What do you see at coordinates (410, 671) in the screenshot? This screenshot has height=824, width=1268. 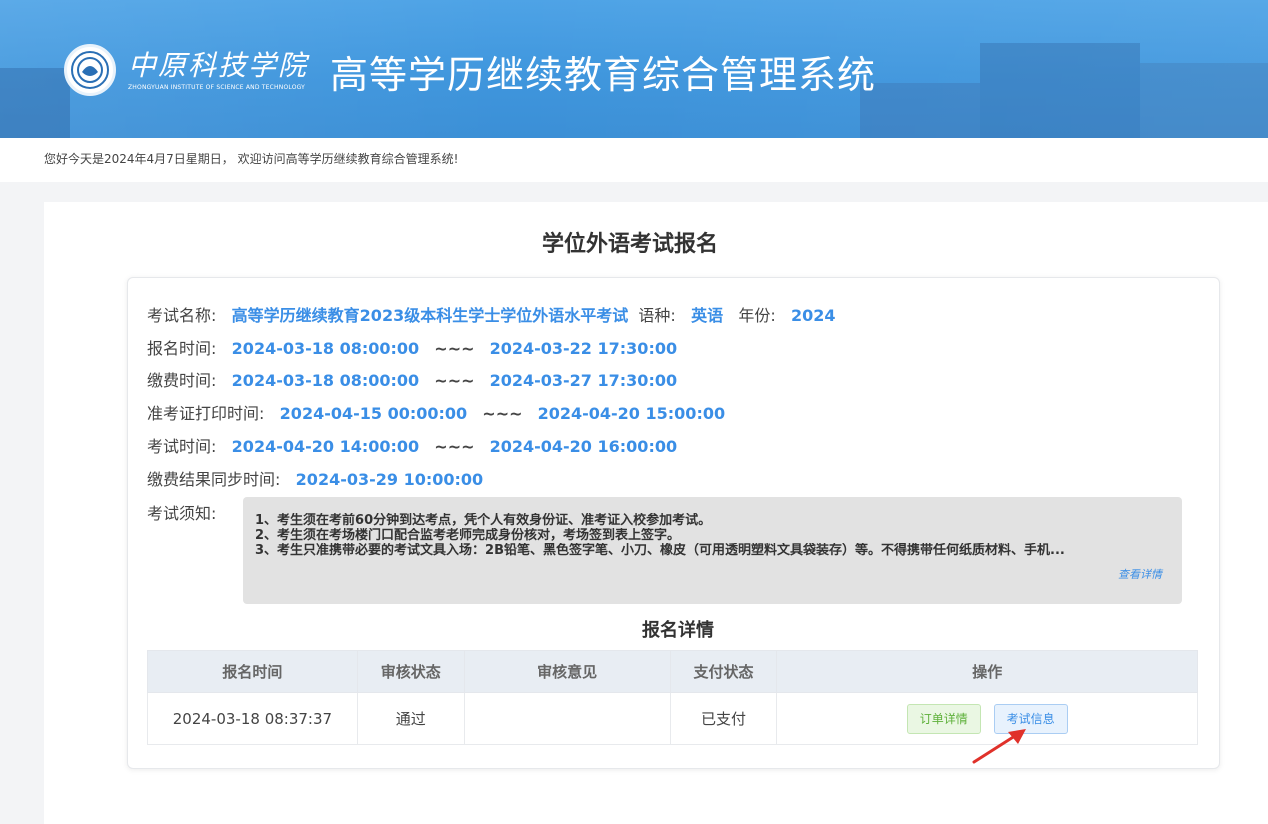 I see `col-header-review-status: 审核状态` at bounding box center [410, 671].